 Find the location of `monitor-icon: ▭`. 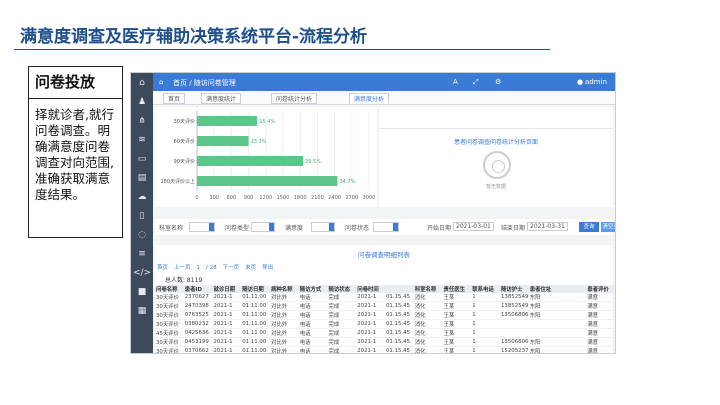

monitor-icon: ▭ is located at coordinates (142, 159).